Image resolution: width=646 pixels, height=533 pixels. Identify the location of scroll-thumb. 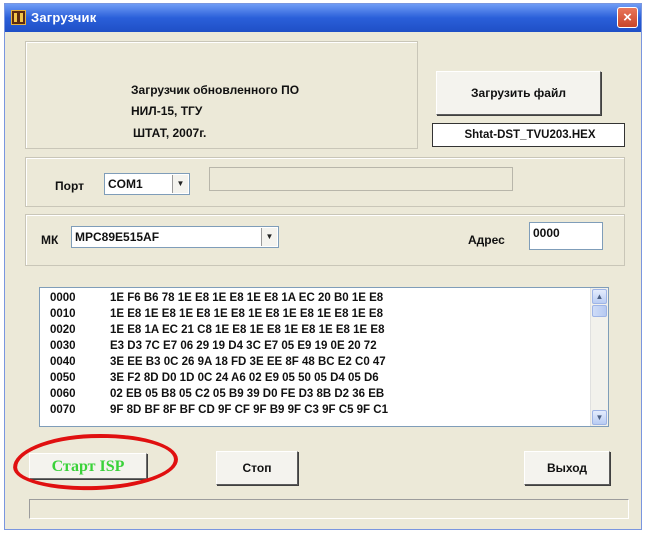
(599, 311).